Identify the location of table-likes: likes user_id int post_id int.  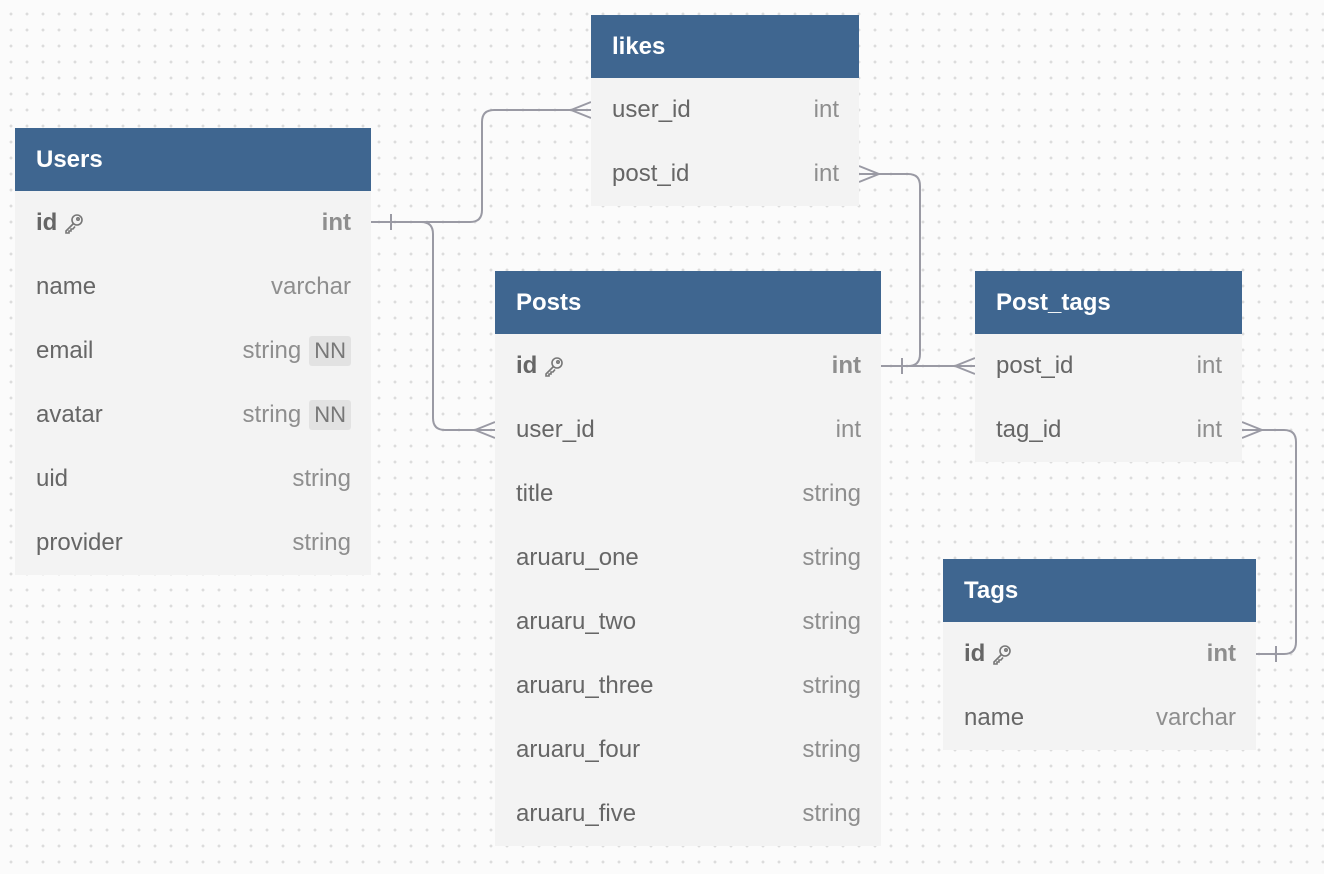
(725, 110).